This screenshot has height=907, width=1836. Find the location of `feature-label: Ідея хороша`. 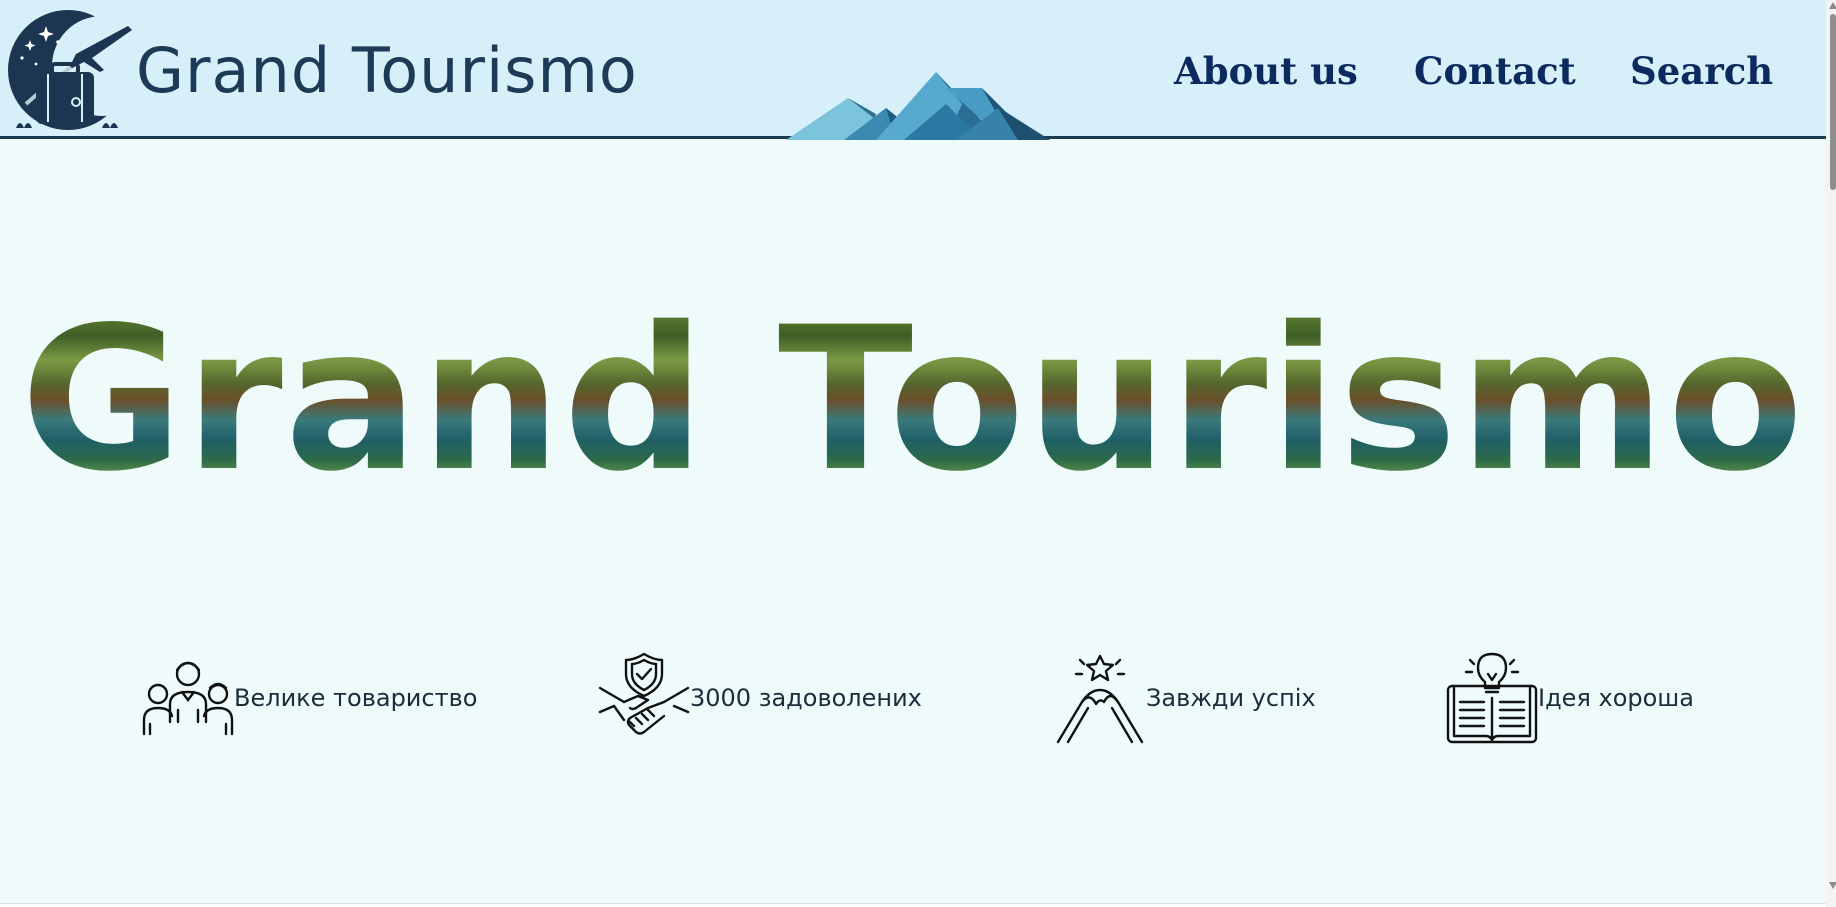

feature-label: Ідея хороша is located at coordinates (1616, 698).